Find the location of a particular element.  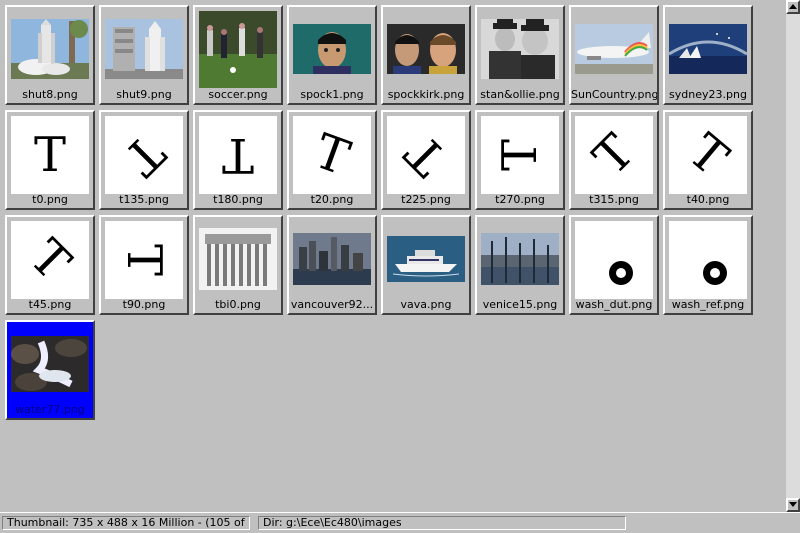

thumbnail-caption: shut8.png is located at coordinates (50, 94).